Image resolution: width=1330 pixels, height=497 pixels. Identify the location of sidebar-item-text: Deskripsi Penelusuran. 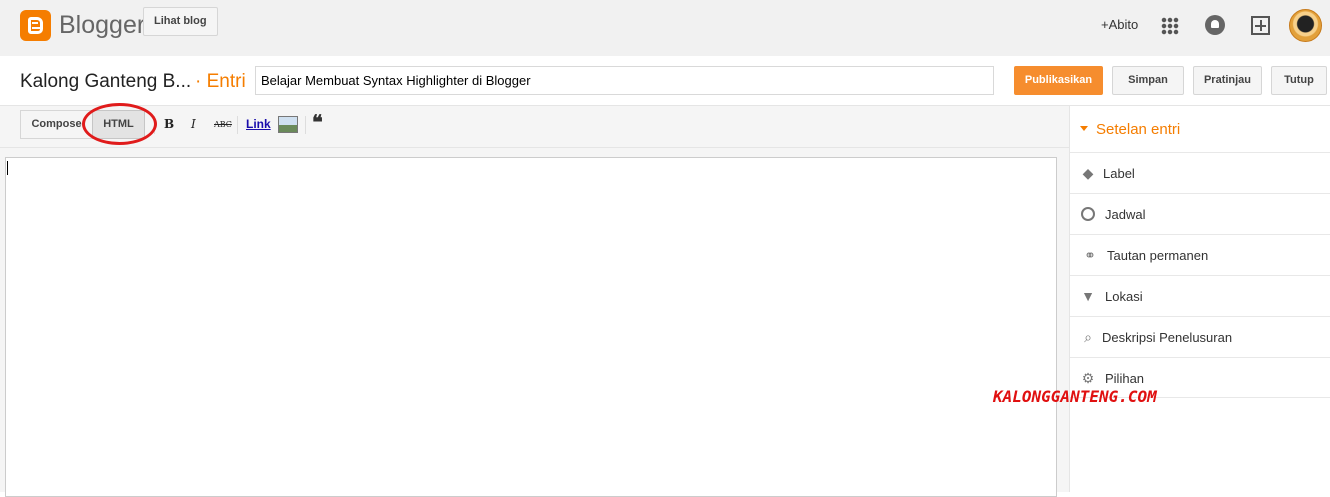
(1167, 337).